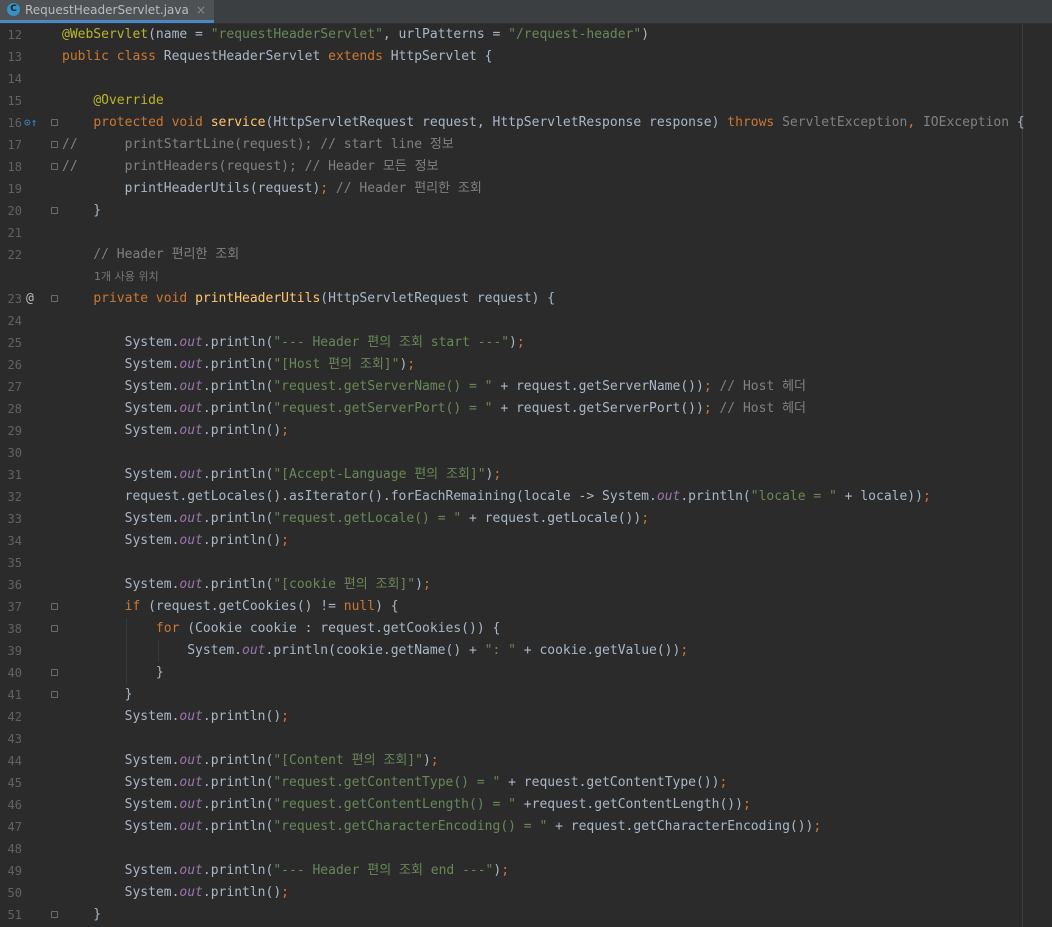 The height and width of the screenshot is (927, 1052). I want to click on code-line: 37 if (request.getCookies() != null) {, so click(526, 607).